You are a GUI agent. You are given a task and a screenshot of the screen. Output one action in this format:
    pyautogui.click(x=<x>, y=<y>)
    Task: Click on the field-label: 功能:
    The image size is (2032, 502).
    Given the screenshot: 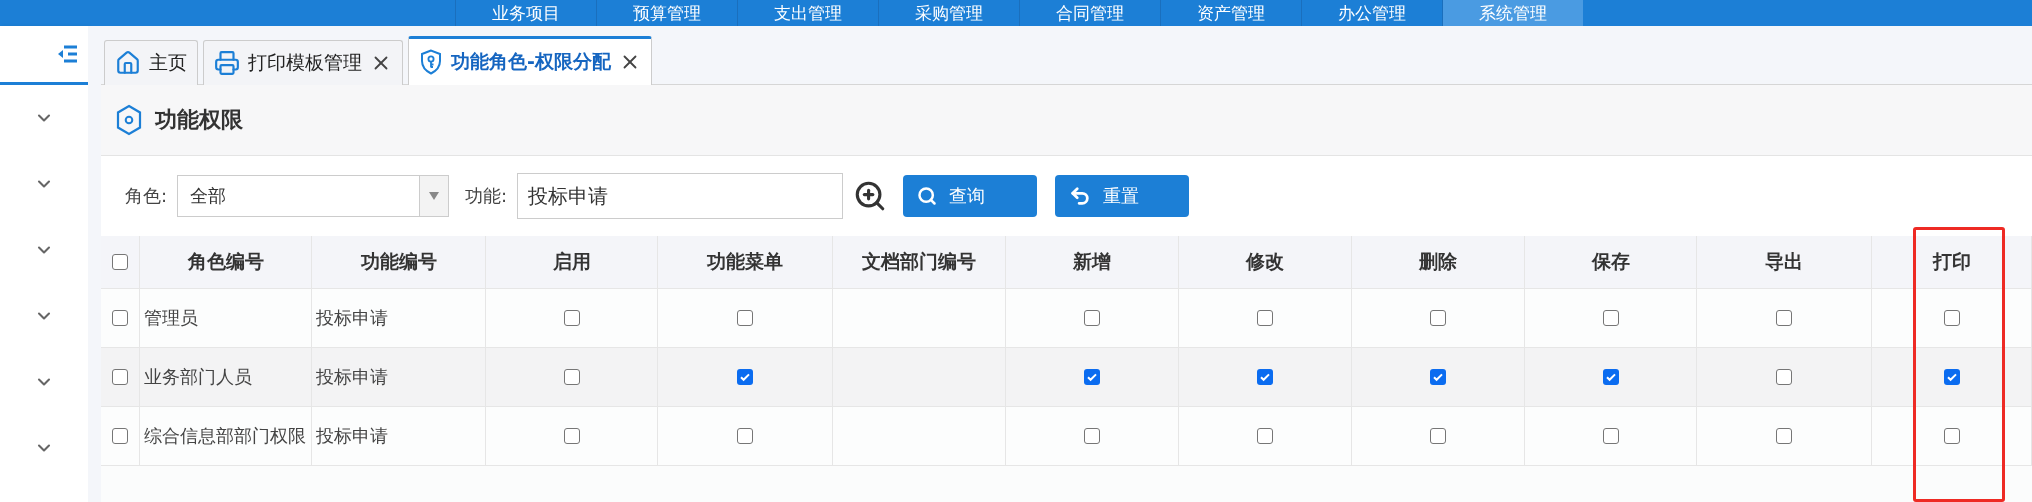 What is the action you would take?
    pyautogui.click(x=486, y=196)
    